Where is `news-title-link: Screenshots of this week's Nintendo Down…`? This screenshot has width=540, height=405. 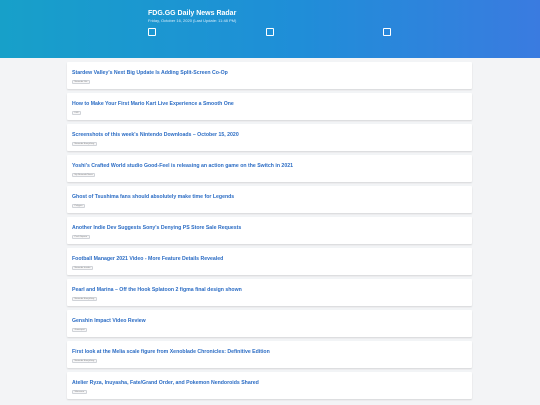
news-title-link: Screenshots of this week's Nintendo Down… is located at coordinates (155, 135).